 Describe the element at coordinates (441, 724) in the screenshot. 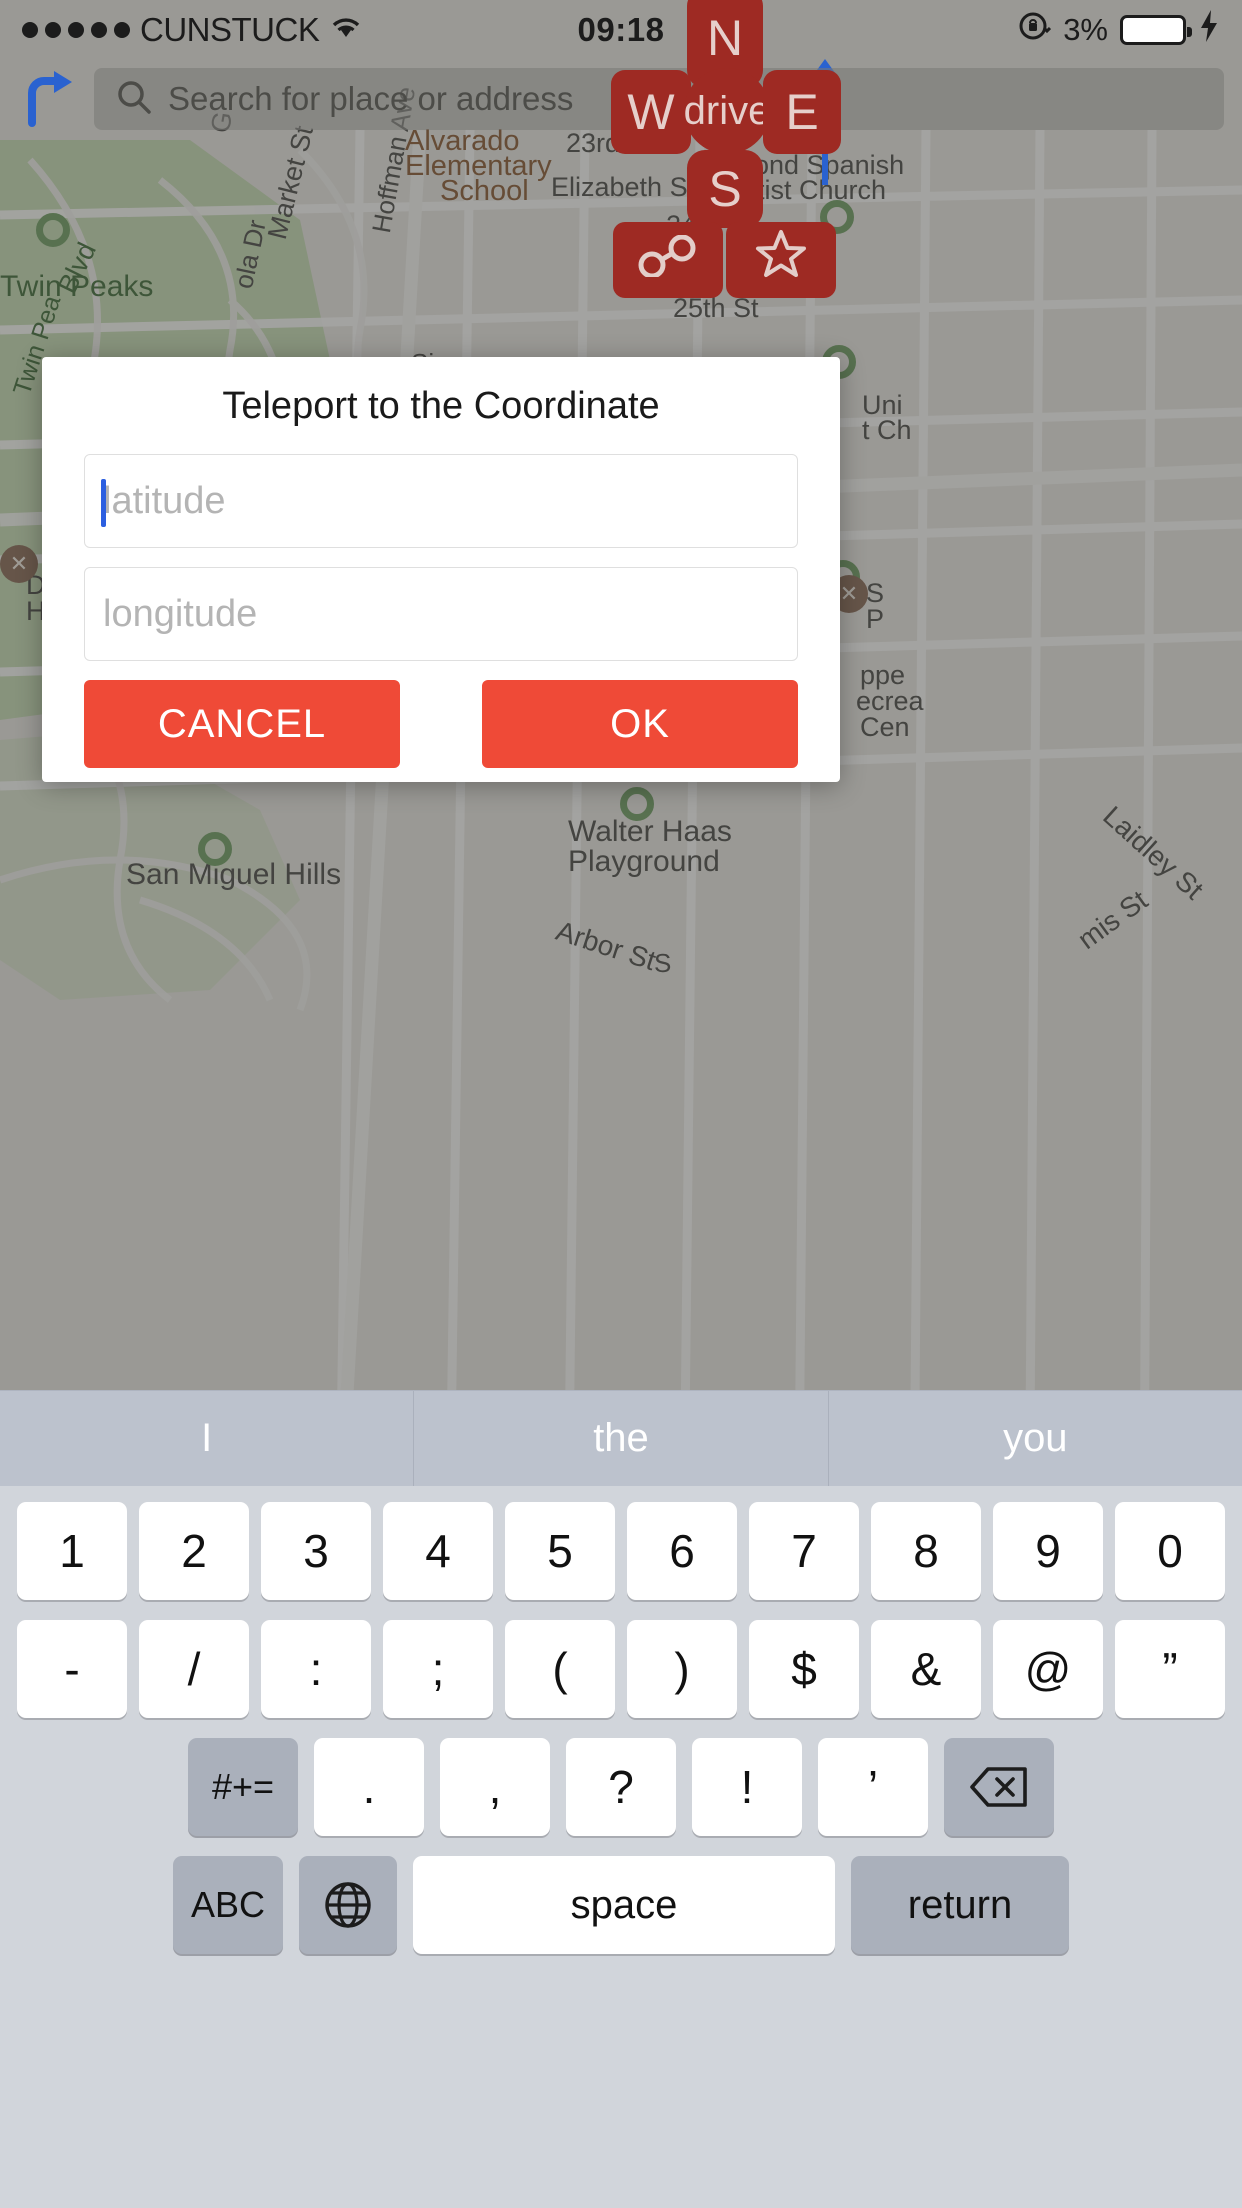

I see `dialog-button-row: CANCEL OK` at that location.